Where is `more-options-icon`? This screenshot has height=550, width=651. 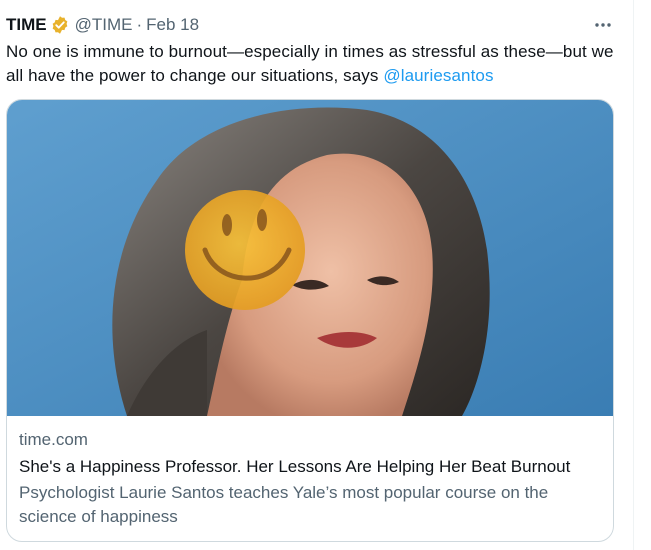
more-options-icon is located at coordinates (603, 25).